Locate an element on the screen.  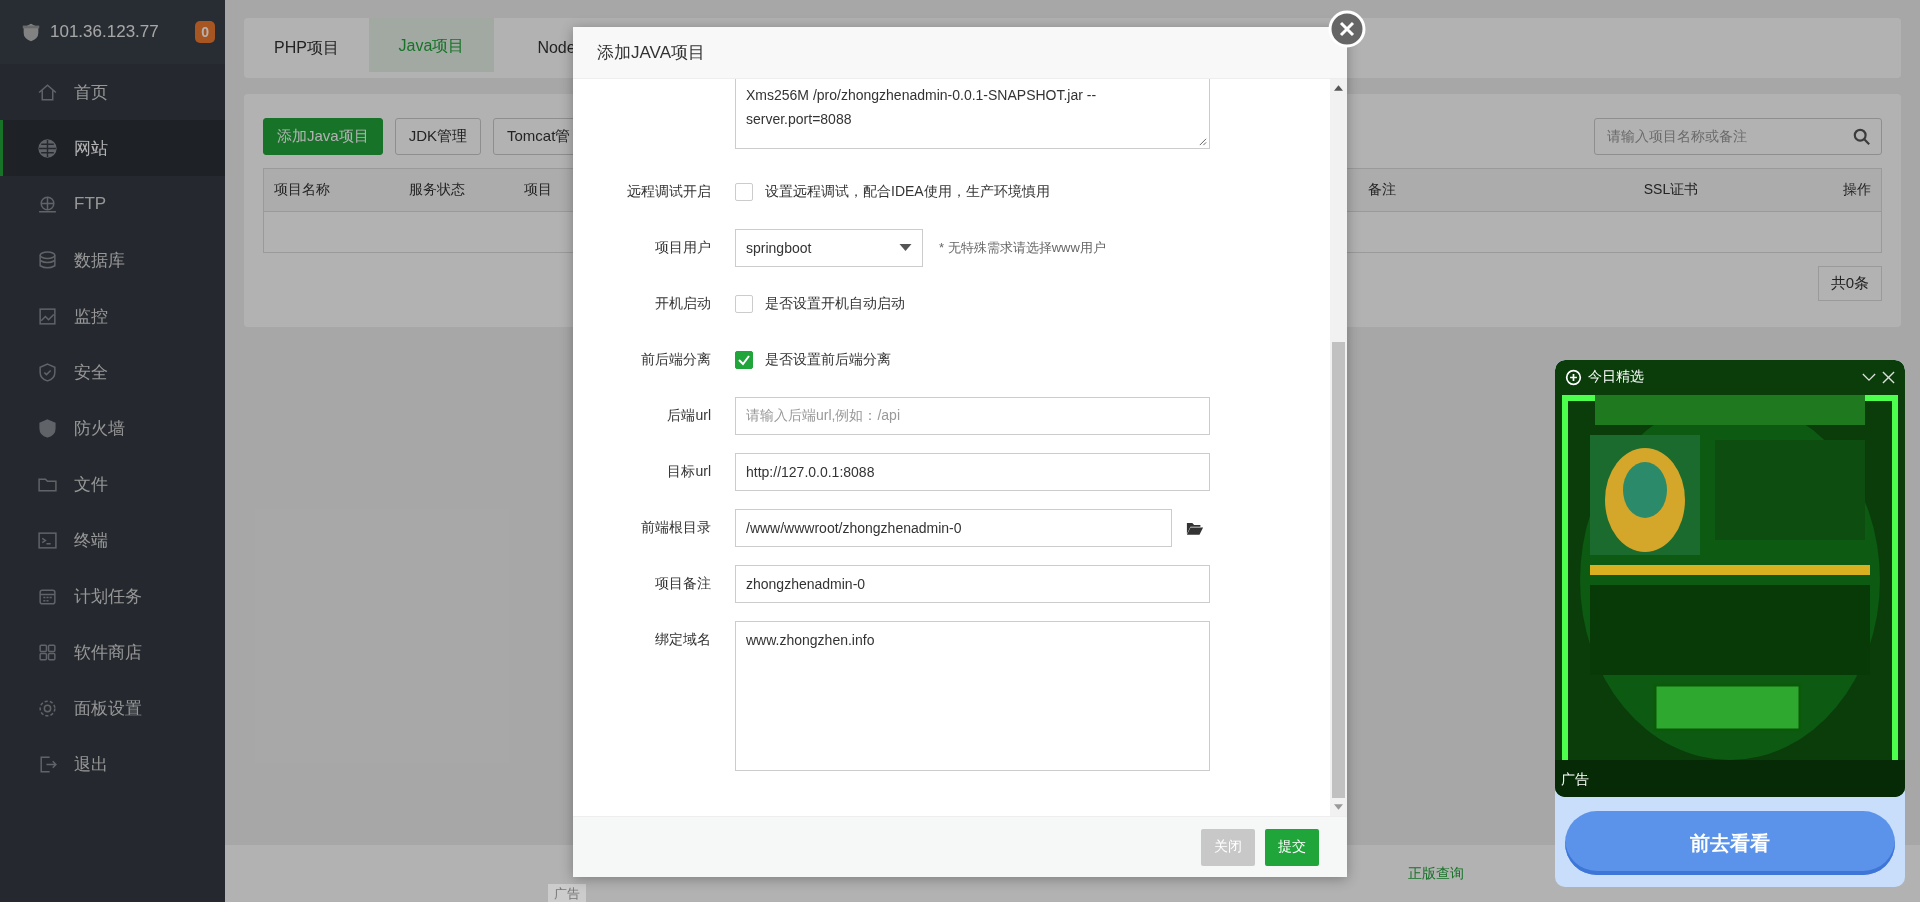
house-icon is located at coordinates (47, 92).